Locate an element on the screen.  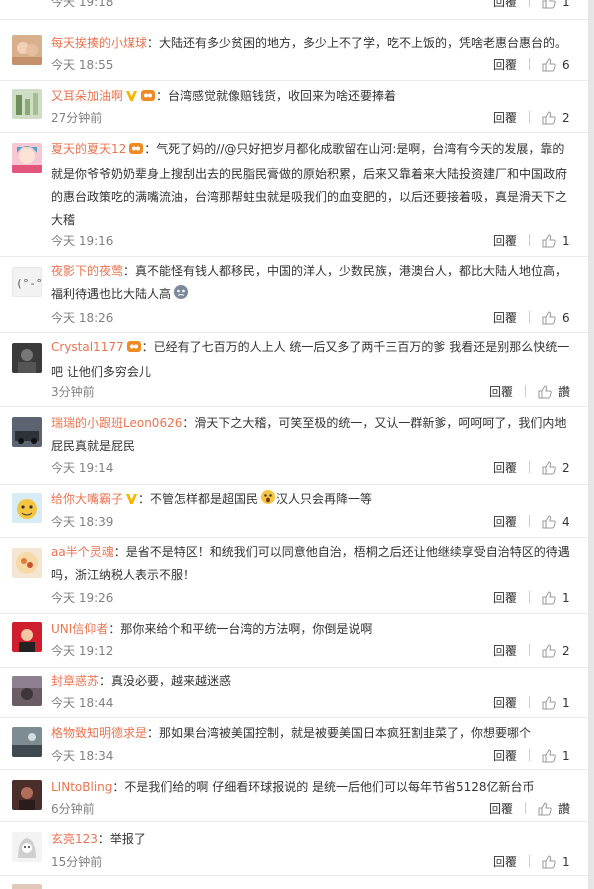
comment-item-partial is located at coordinates (294, 882).